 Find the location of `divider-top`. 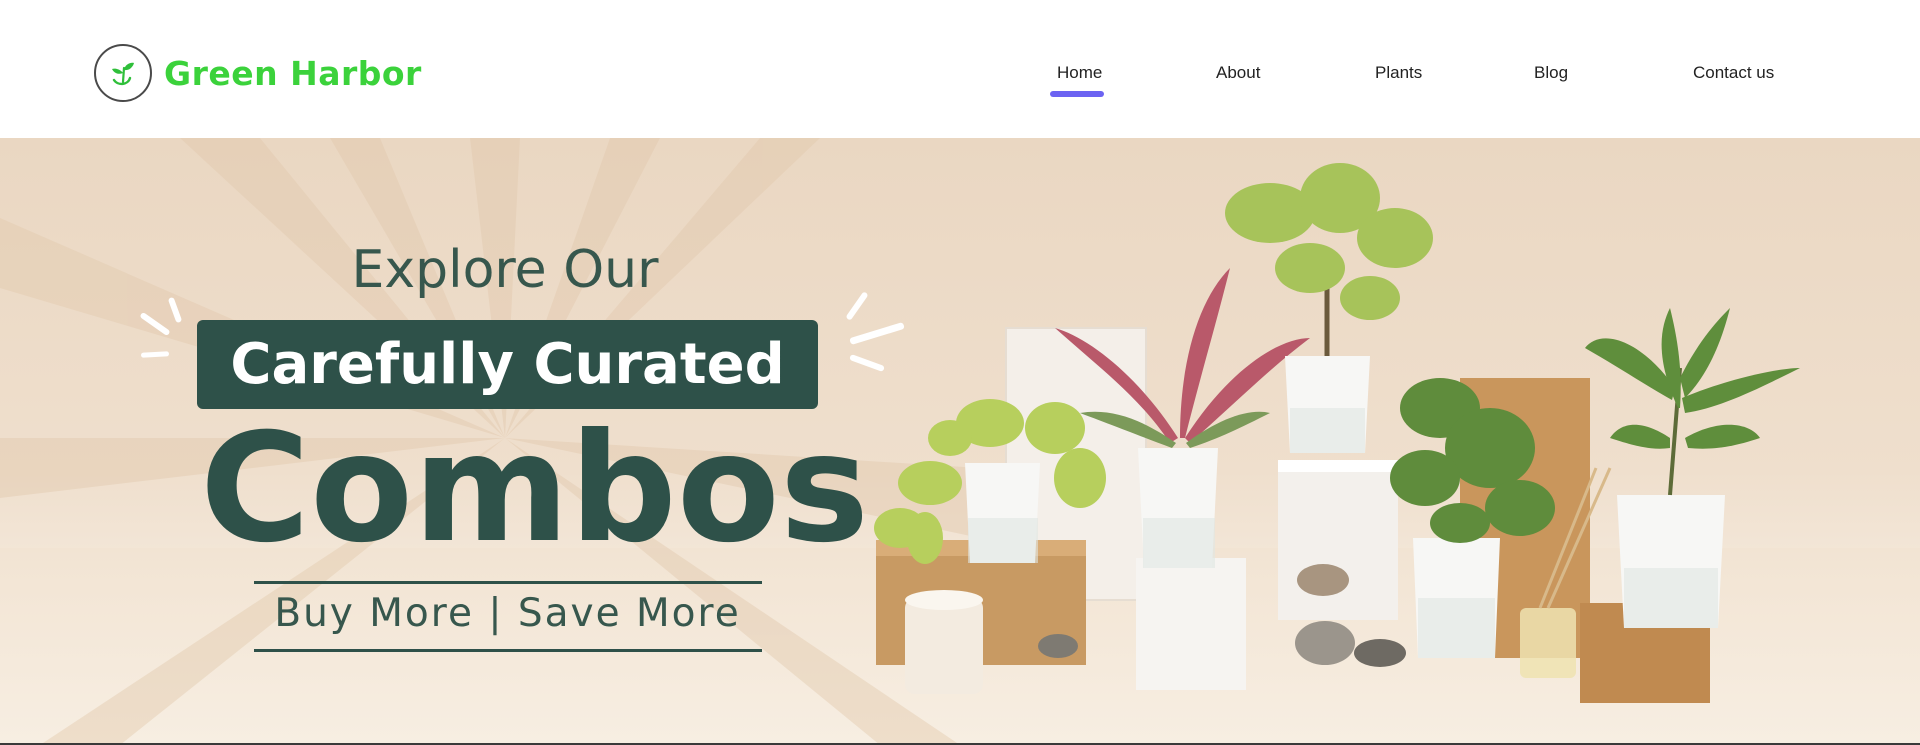

divider-top is located at coordinates (508, 582).